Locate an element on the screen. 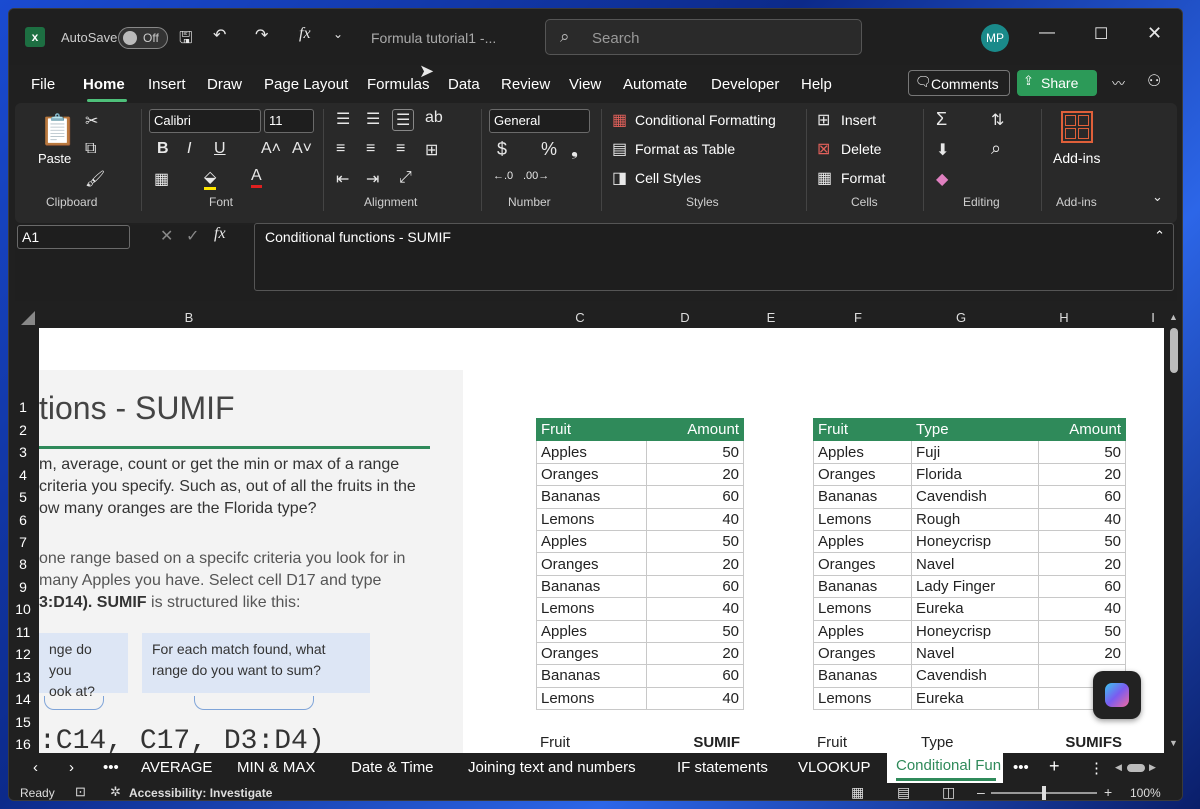 The height and width of the screenshot is (809, 1200). zoom-slider-thumb is located at coordinates (1044, 793).